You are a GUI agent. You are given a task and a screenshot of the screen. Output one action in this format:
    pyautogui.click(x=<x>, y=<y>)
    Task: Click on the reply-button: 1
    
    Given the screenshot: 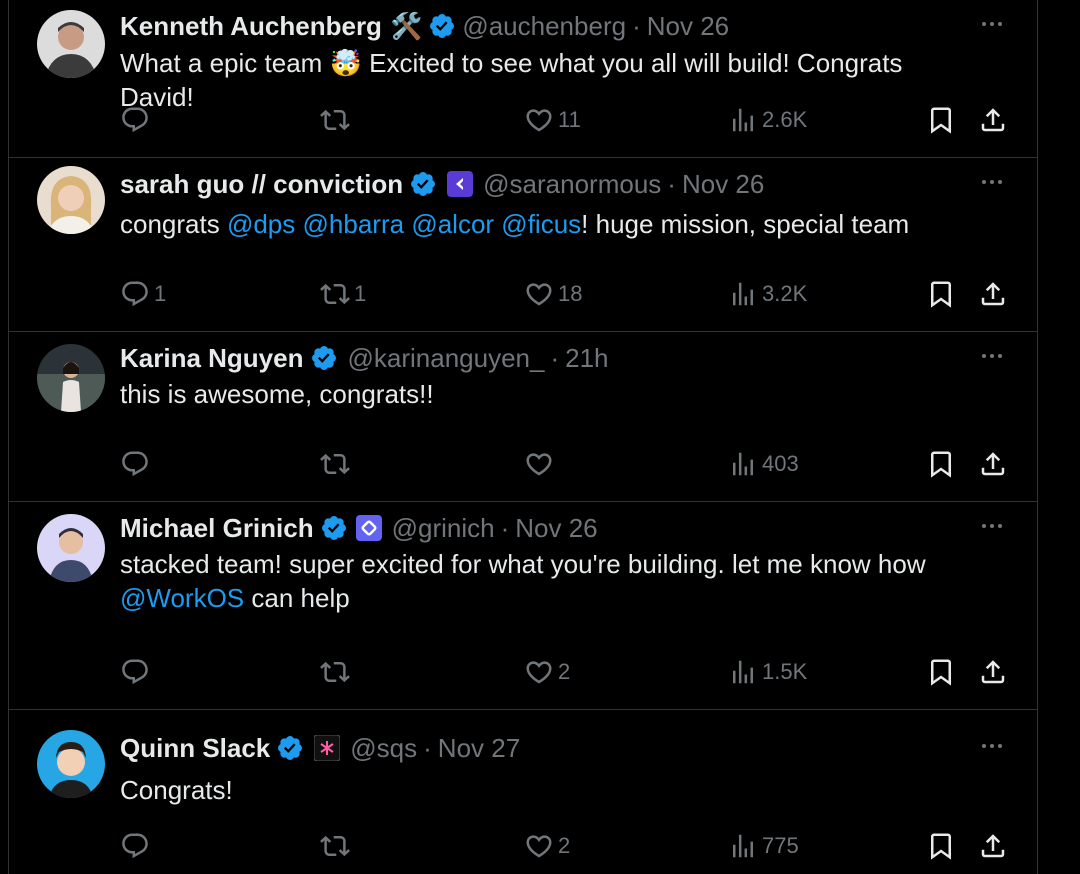 What is the action you would take?
    pyautogui.click(x=143, y=294)
    